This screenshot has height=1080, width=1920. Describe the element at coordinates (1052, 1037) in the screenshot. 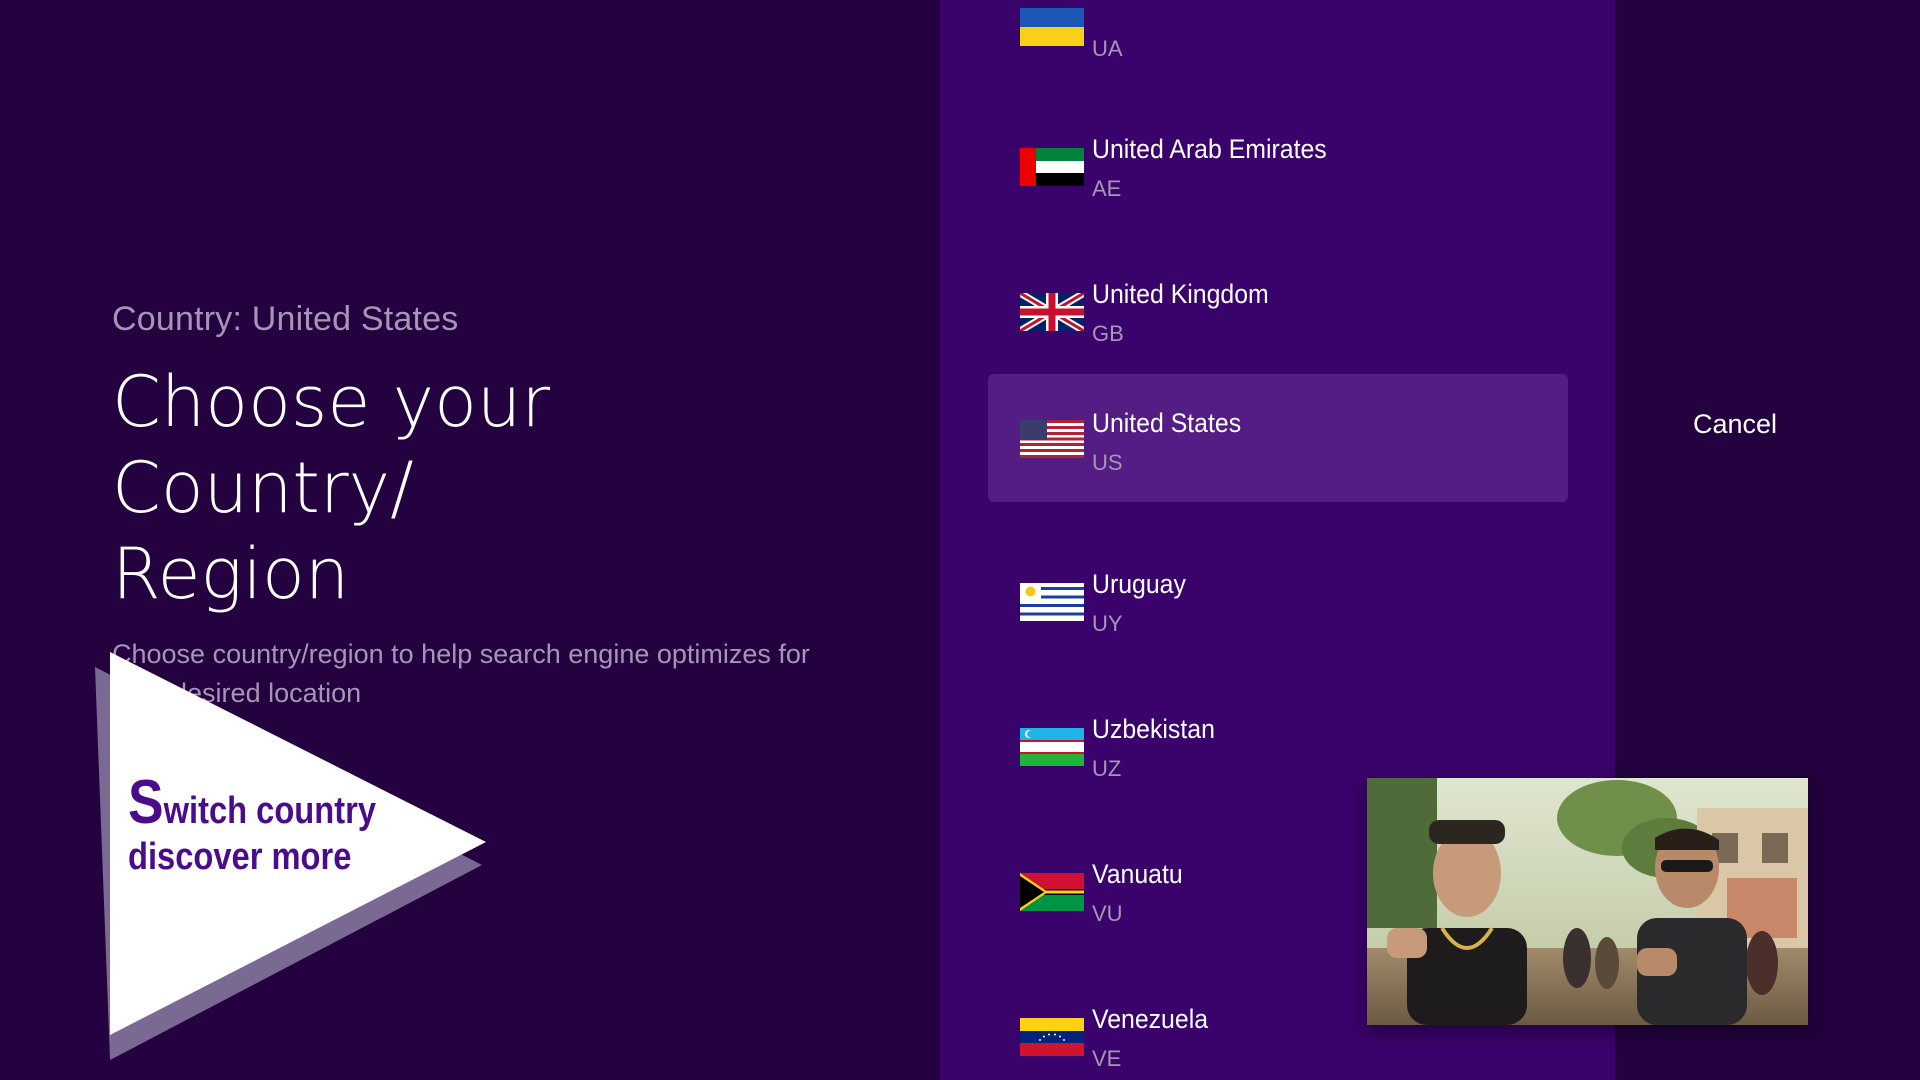

I see `flag-ve-icon` at that location.